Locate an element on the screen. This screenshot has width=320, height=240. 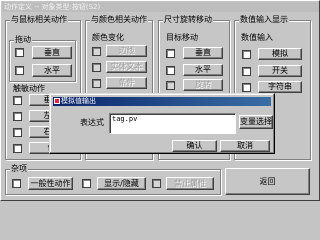
general-action-button: 一般性动作 is located at coordinates (50, 183).